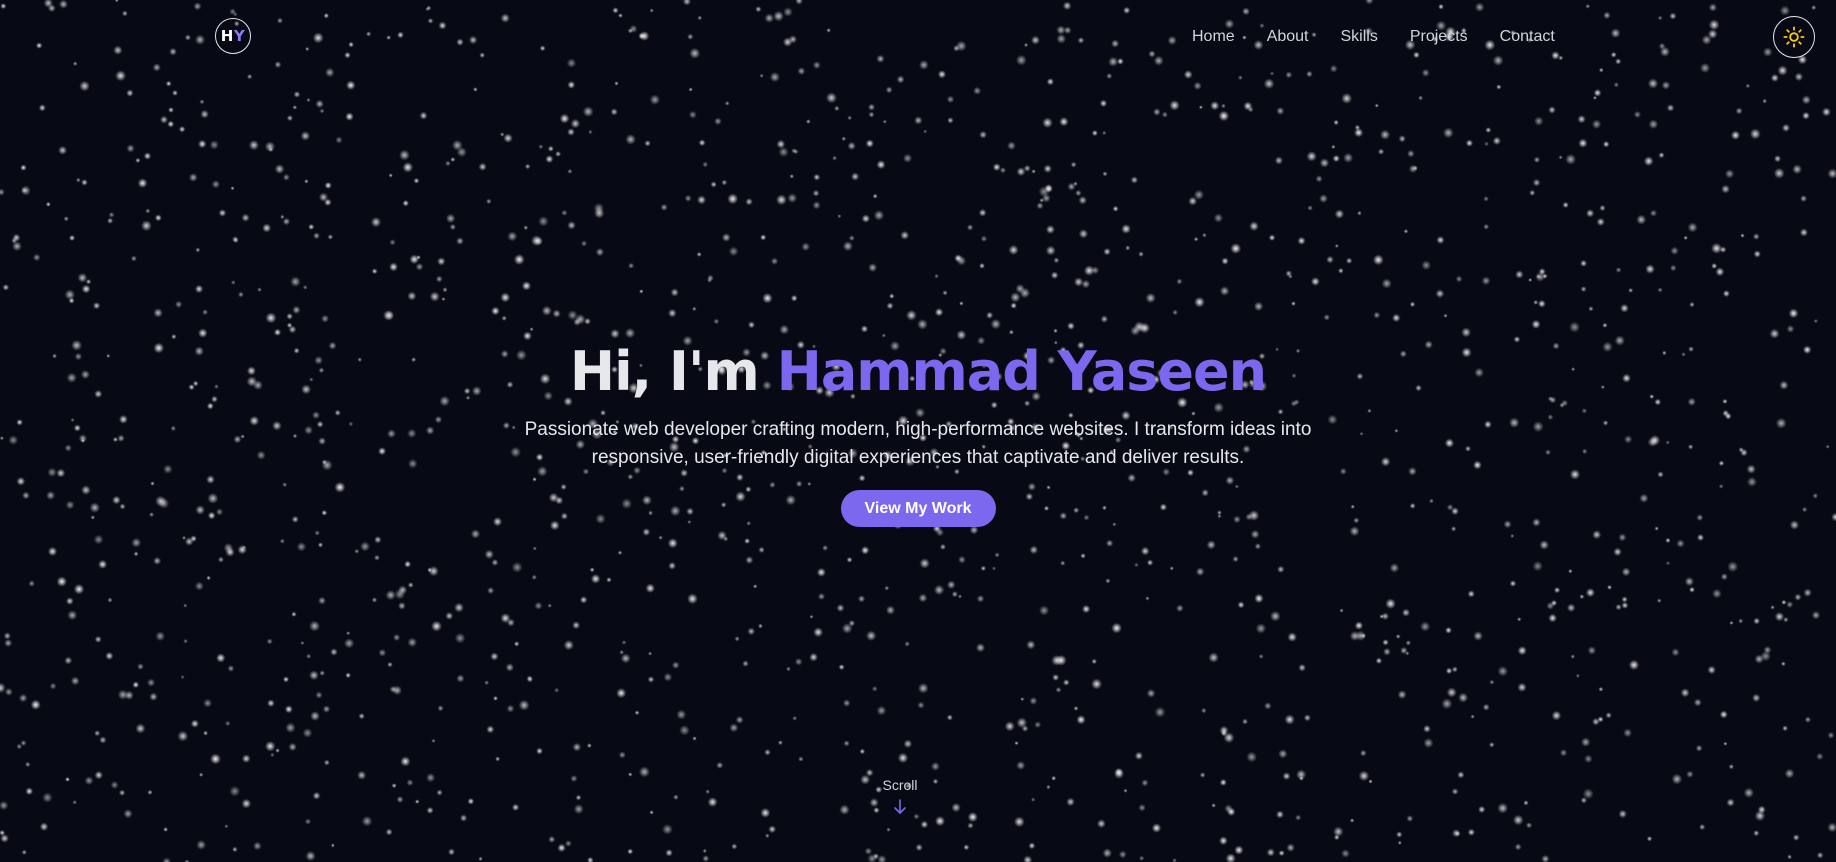  What do you see at coordinates (1359, 37) in the screenshot?
I see `nav-skills: Skills` at bounding box center [1359, 37].